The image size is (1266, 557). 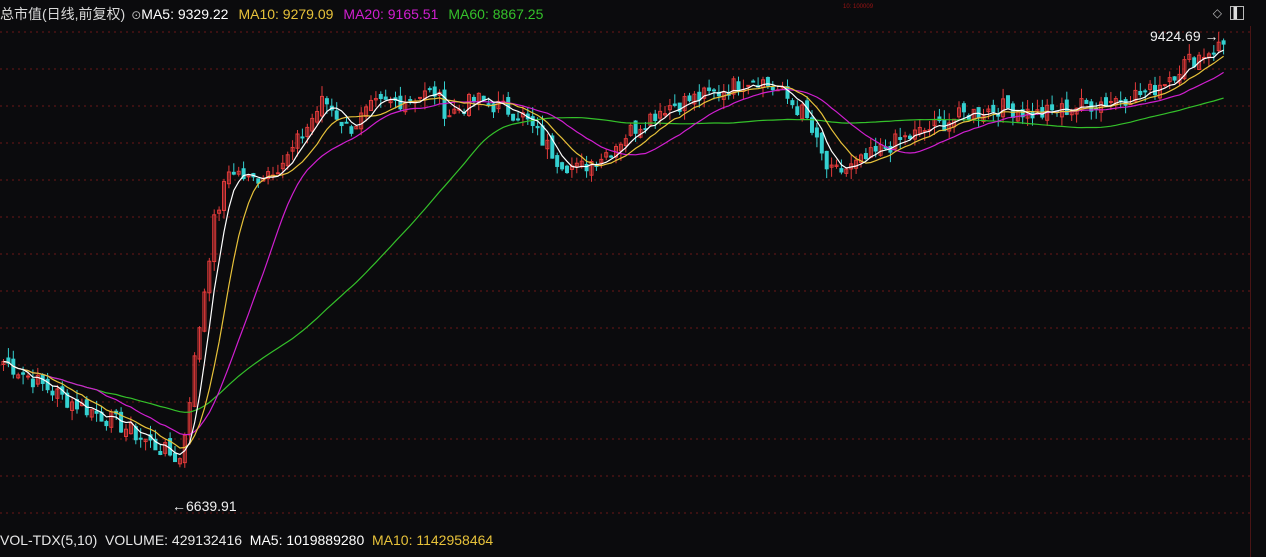 I want to click on ma20-label: MA20: 9165.51, so click(x=391, y=14).